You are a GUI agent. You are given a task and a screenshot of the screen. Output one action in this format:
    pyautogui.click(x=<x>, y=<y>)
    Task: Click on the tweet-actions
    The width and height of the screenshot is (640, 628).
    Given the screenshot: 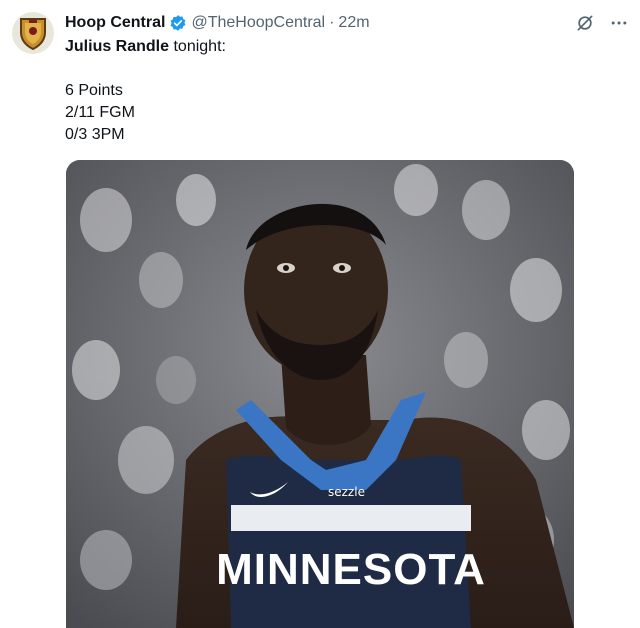 What is the action you would take?
    pyautogui.click(x=602, y=23)
    